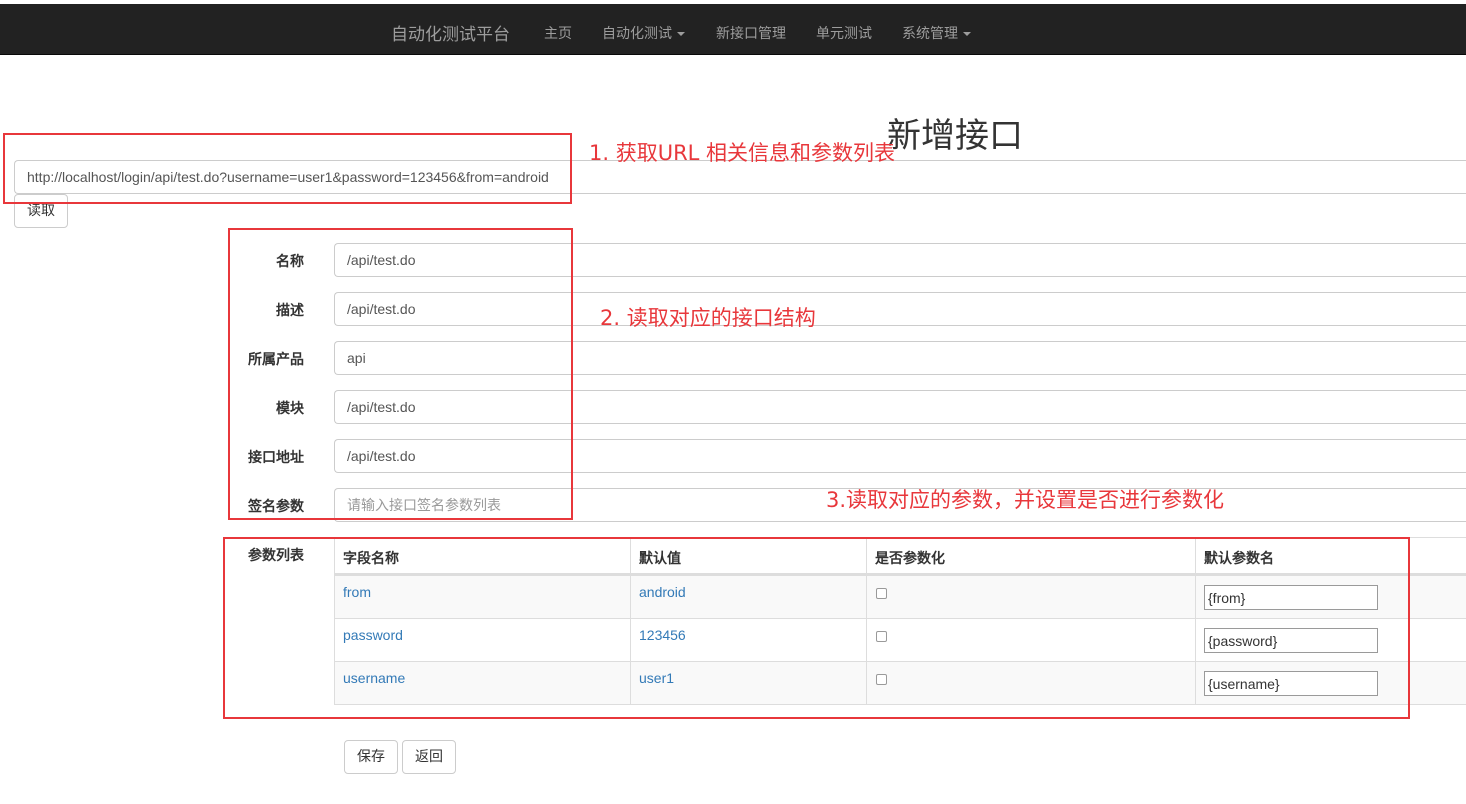 The height and width of the screenshot is (804, 1466). I want to click on header-default-value: 默认值, so click(748, 555).